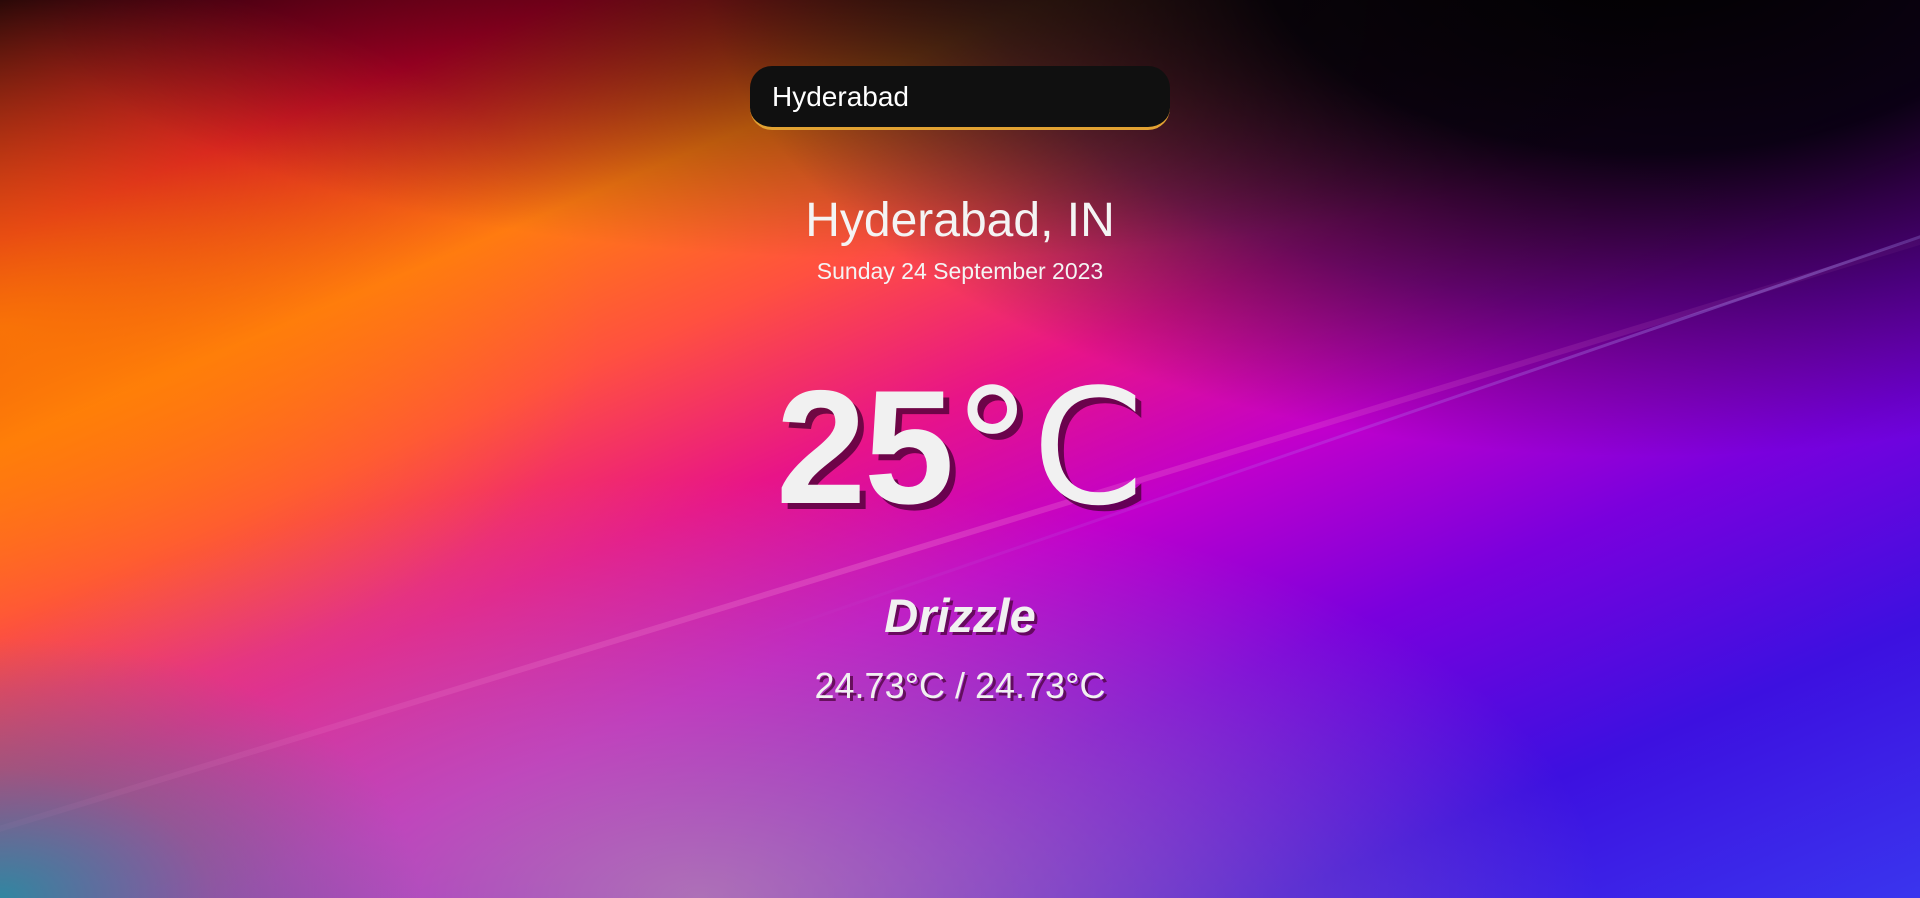 The height and width of the screenshot is (898, 1920). What do you see at coordinates (960, 615) in the screenshot?
I see `weather-condition: Drizzle` at bounding box center [960, 615].